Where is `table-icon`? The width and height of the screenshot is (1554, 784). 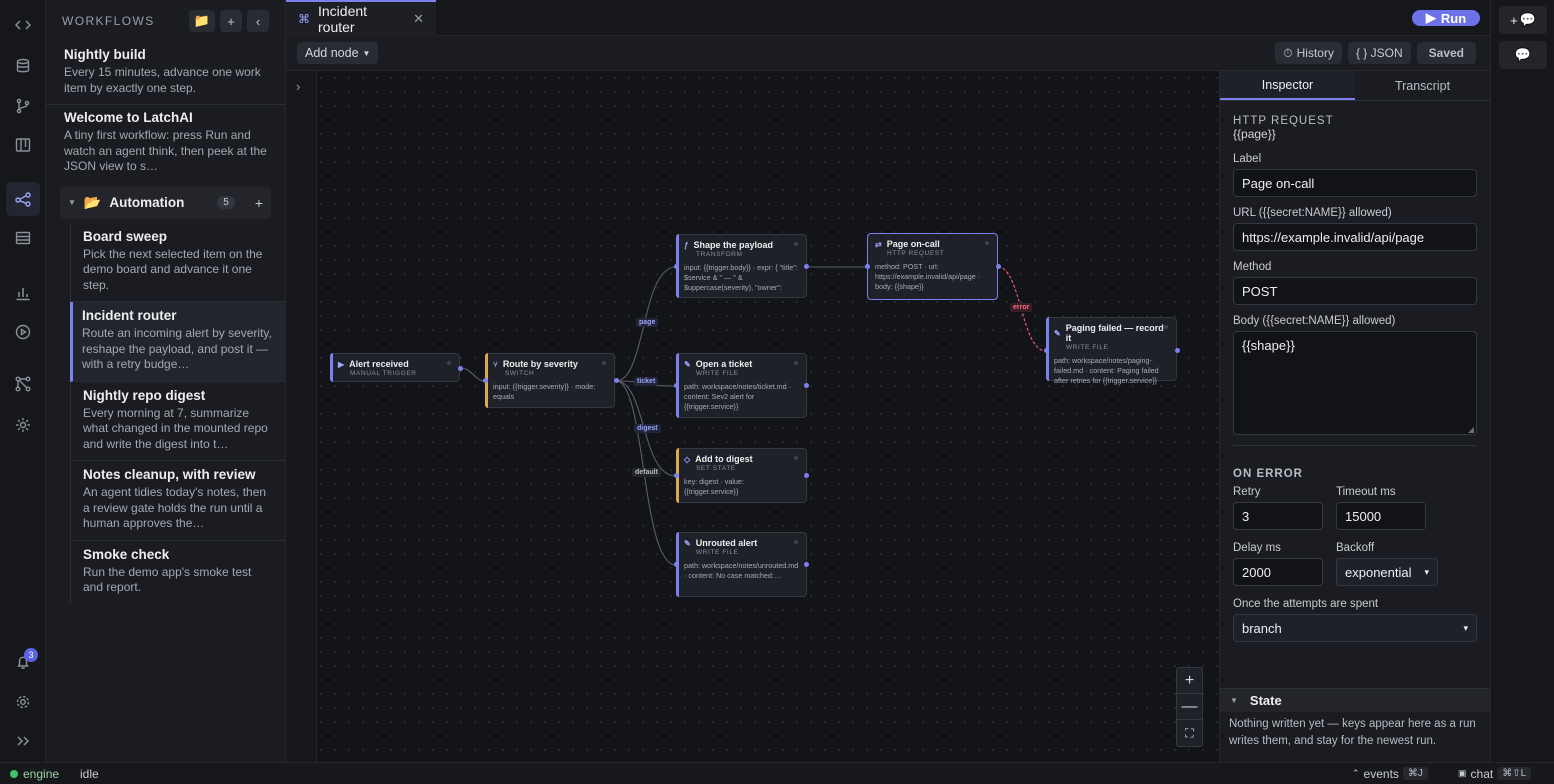 table-icon is located at coordinates (23, 238).